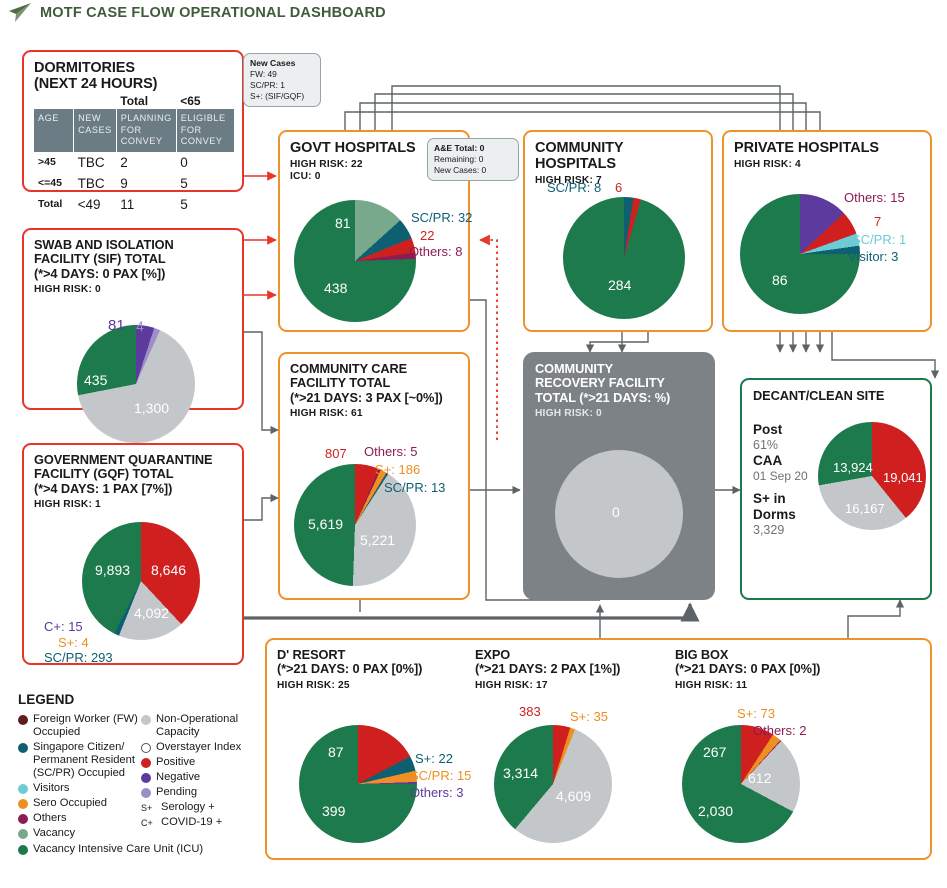 The image size is (947, 888). I want to click on table-row: >45 TBC 2 0, so click(134, 162).